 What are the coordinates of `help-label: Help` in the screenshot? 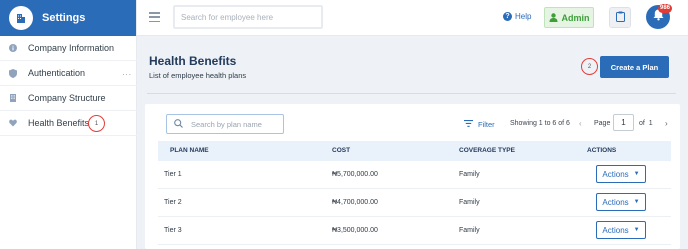 It's located at (523, 16).